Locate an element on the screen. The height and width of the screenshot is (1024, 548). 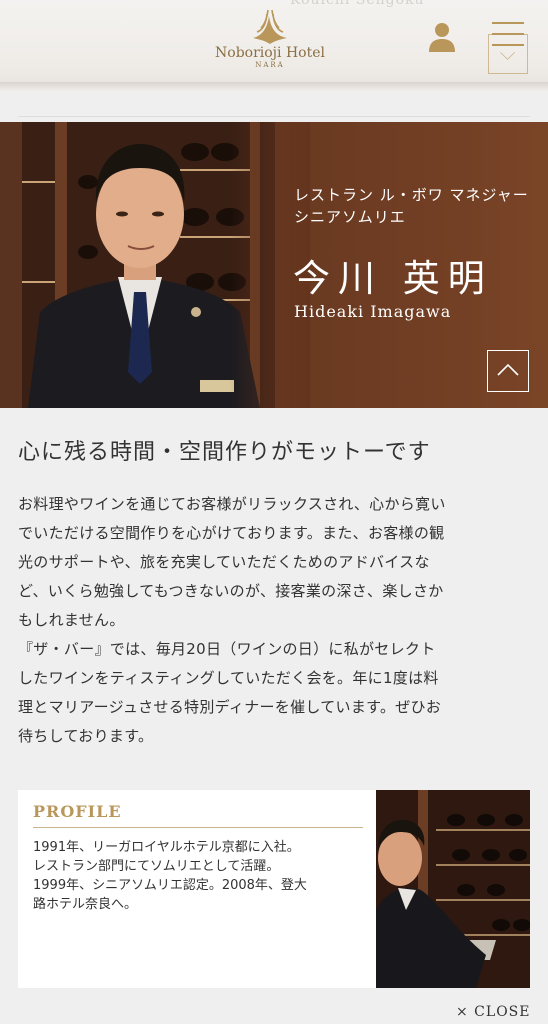
intro-line: 待ちしております。 is located at coordinates (86, 736).